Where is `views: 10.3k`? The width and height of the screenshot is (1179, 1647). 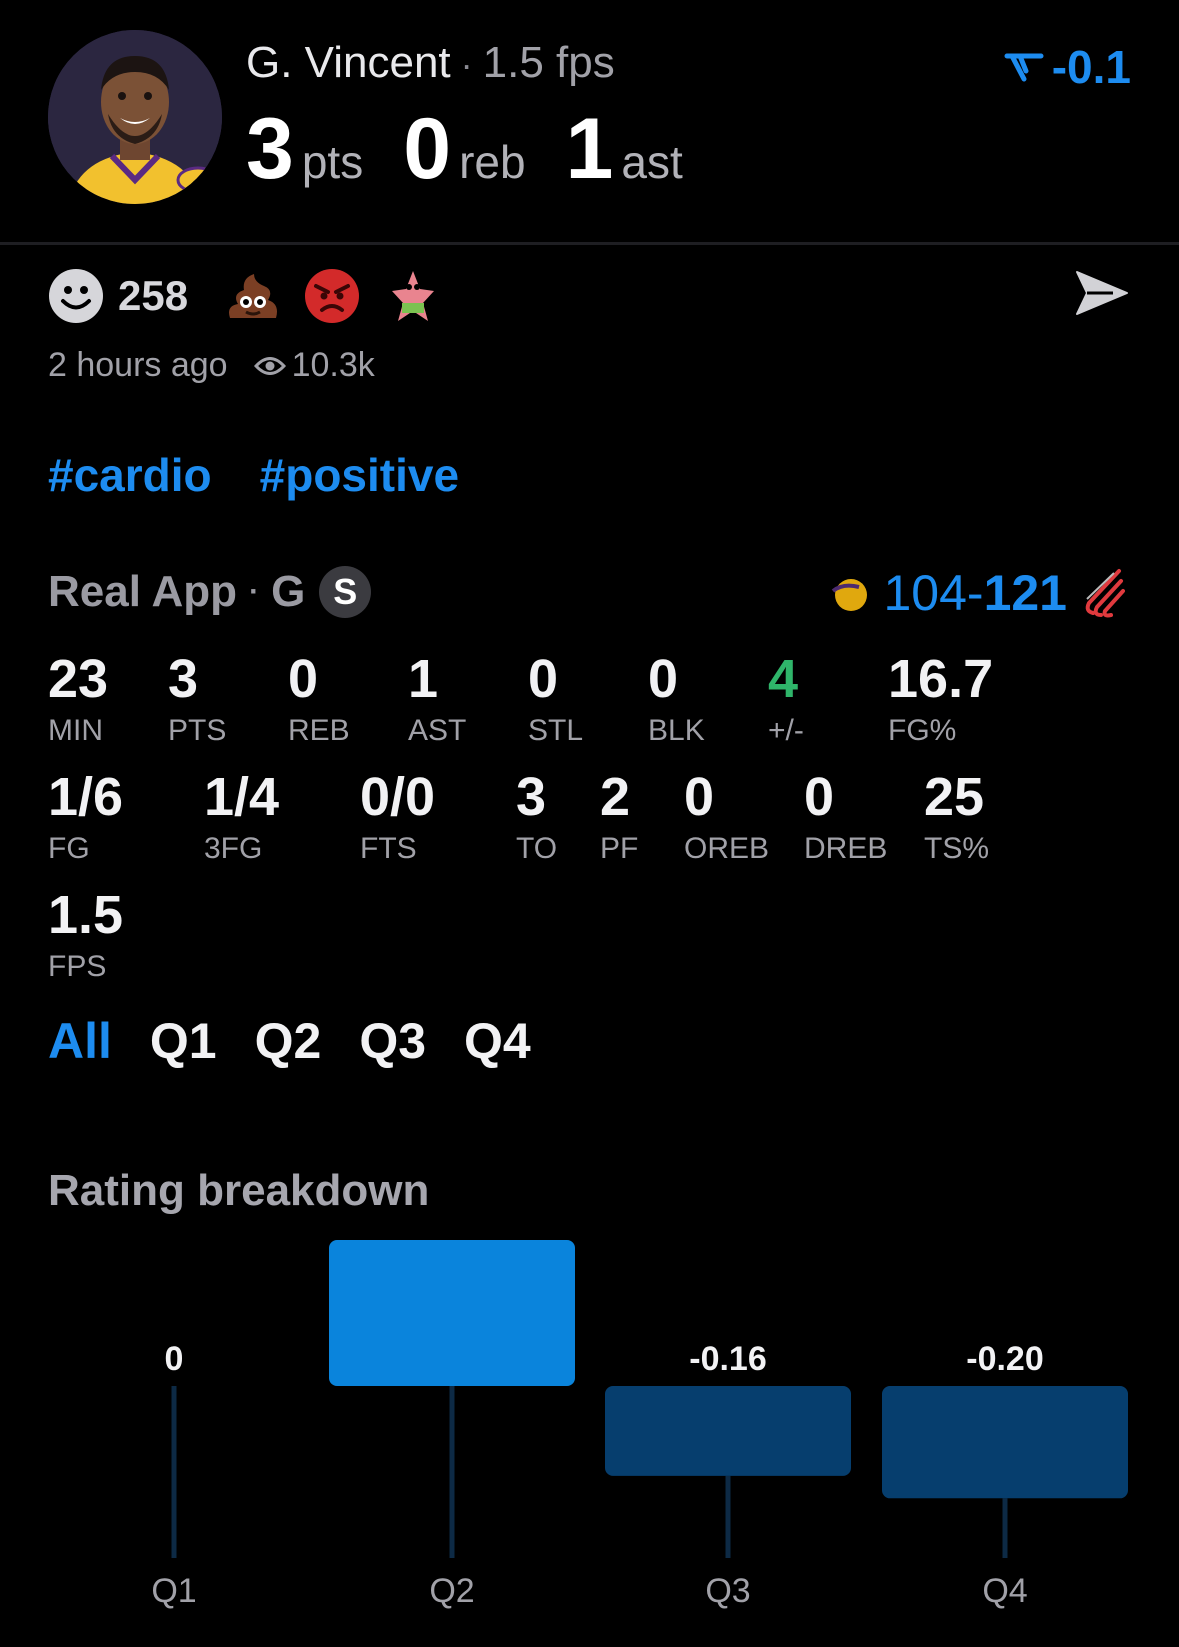
views: 10.3k is located at coordinates (314, 365).